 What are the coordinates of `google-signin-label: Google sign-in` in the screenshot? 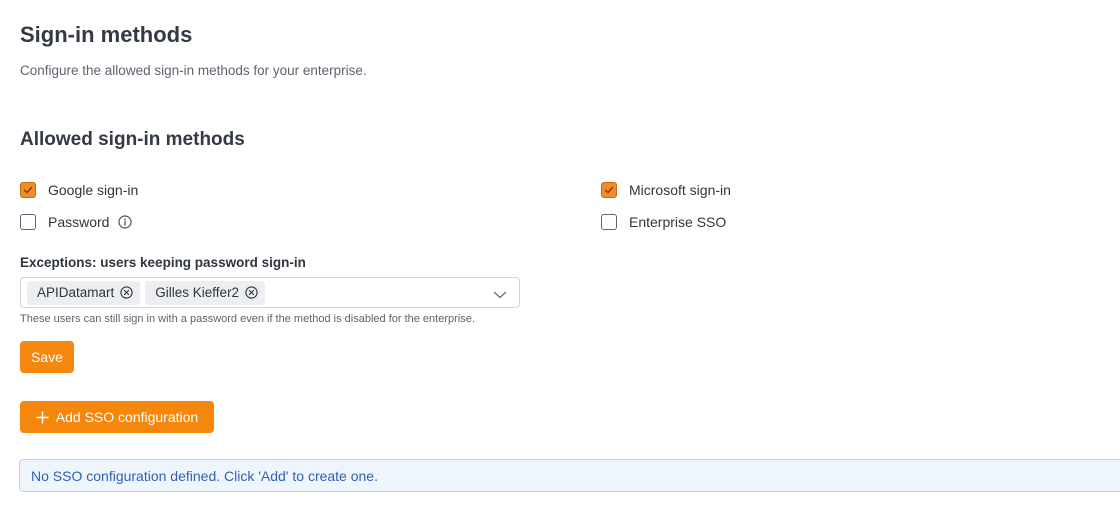 It's located at (93, 190).